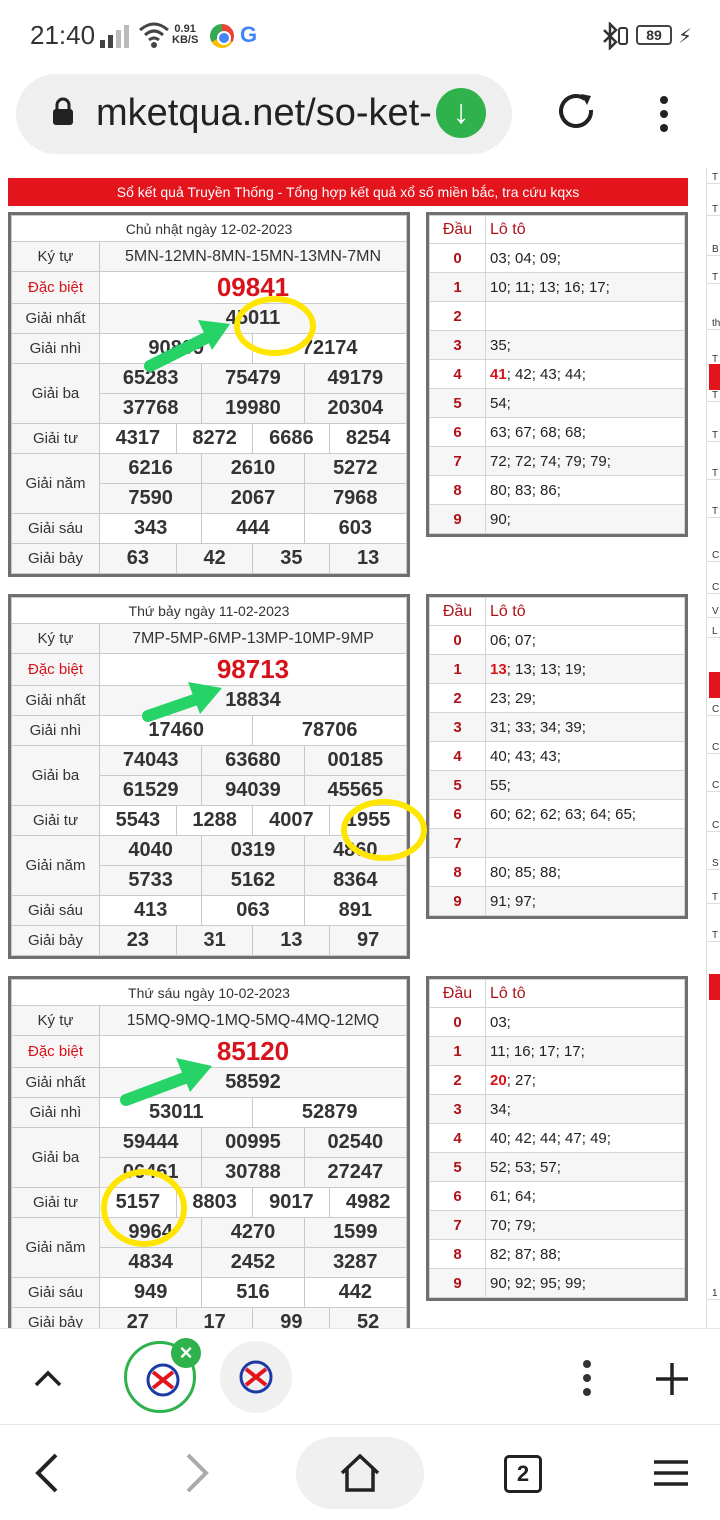 This screenshot has width=720, height=1520. I want to click on loto-head: 2, so click(457, 1080).